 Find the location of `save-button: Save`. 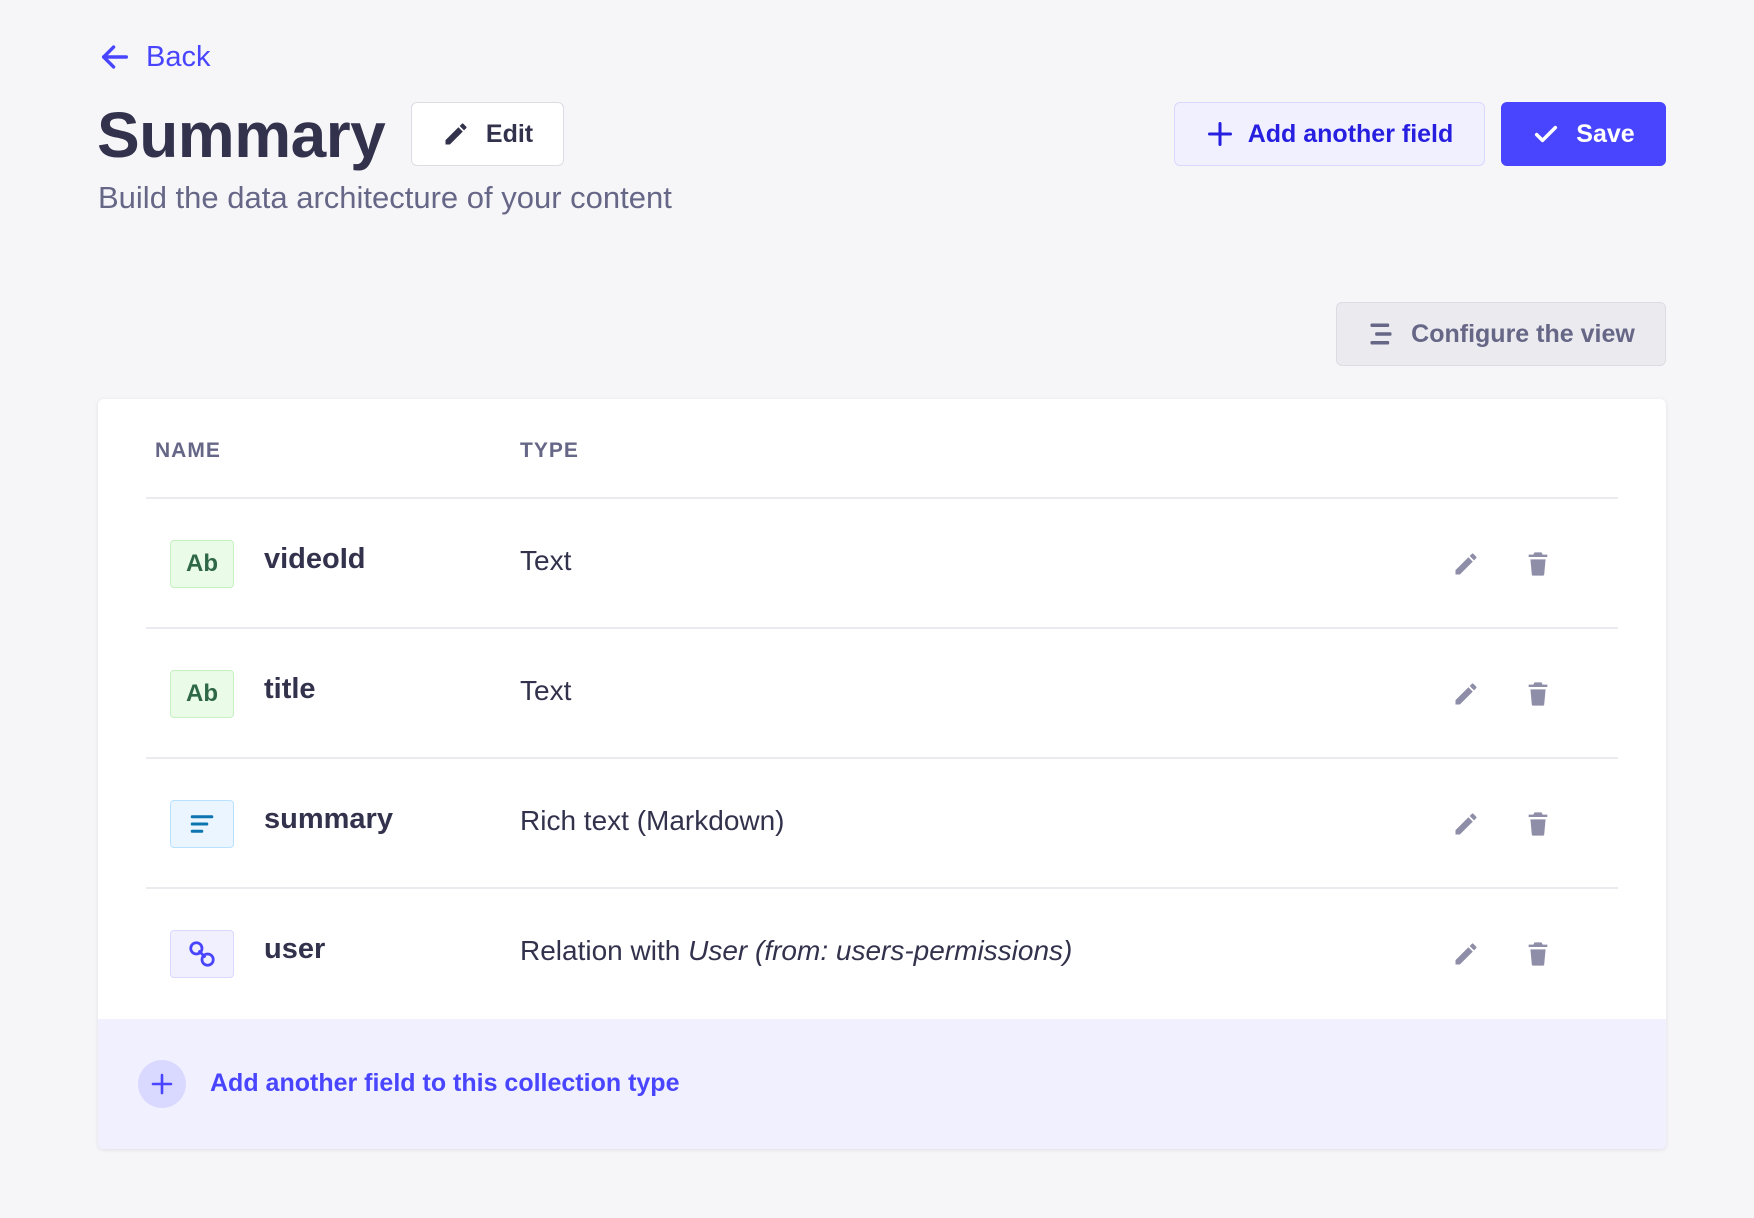

save-button: Save is located at coordinates (1583, 134).